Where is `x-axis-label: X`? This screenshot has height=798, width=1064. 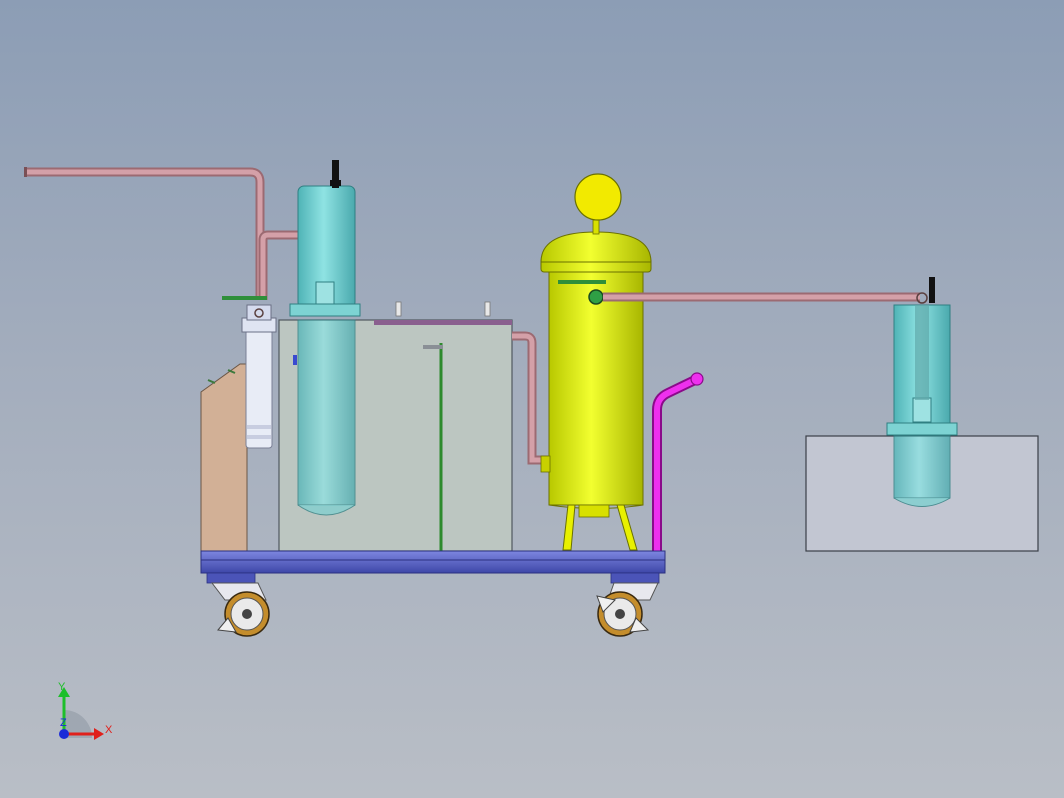
x-axis-label: X is located at coordinates (109, 730).